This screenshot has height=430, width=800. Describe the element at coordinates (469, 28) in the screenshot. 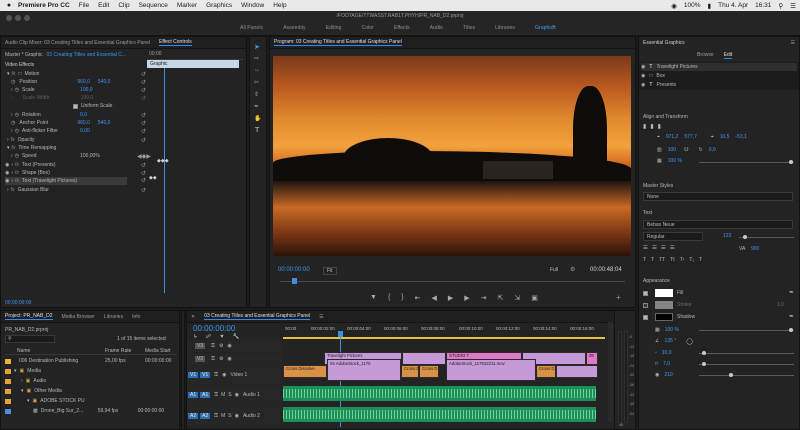

I see `workspace-titles: Titles` at that location.